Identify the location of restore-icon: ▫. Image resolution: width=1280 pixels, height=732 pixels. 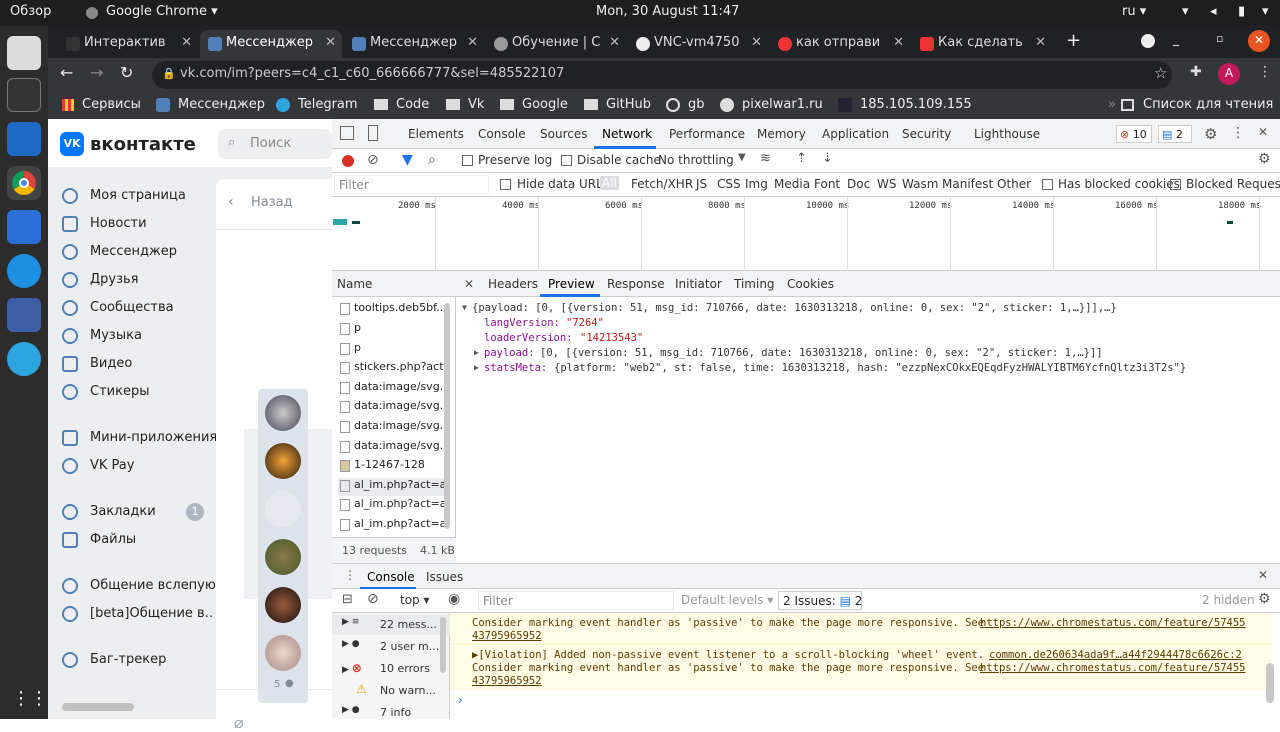
(1219, 38).